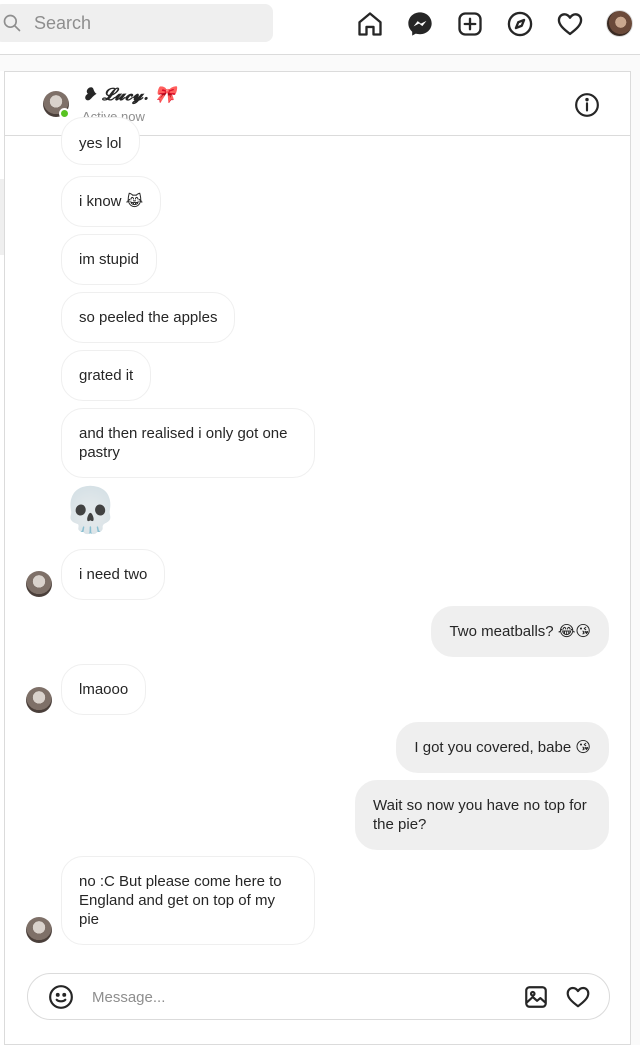 This screenshot has height=1045, width=640. Describe the element at coordinates (370, 24) in the screenshot. I see `home-icon` at that location.